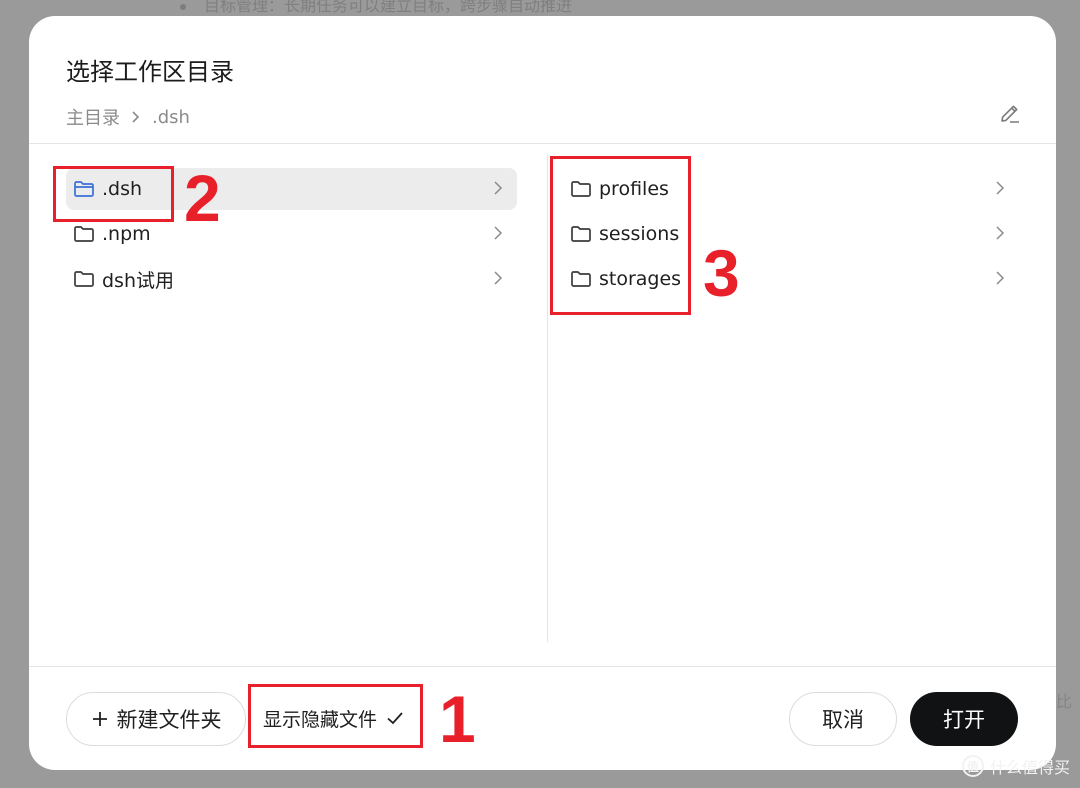 The width and height of the screenshot is (1080, 788). I want to click on watermark: 值 什么值得买, so click(1015, 766).